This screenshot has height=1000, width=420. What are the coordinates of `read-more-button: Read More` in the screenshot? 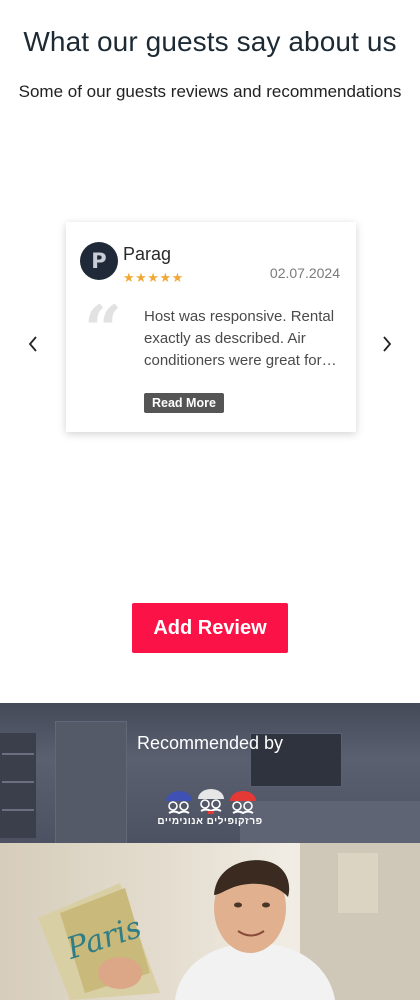 It's located at (184, 403).